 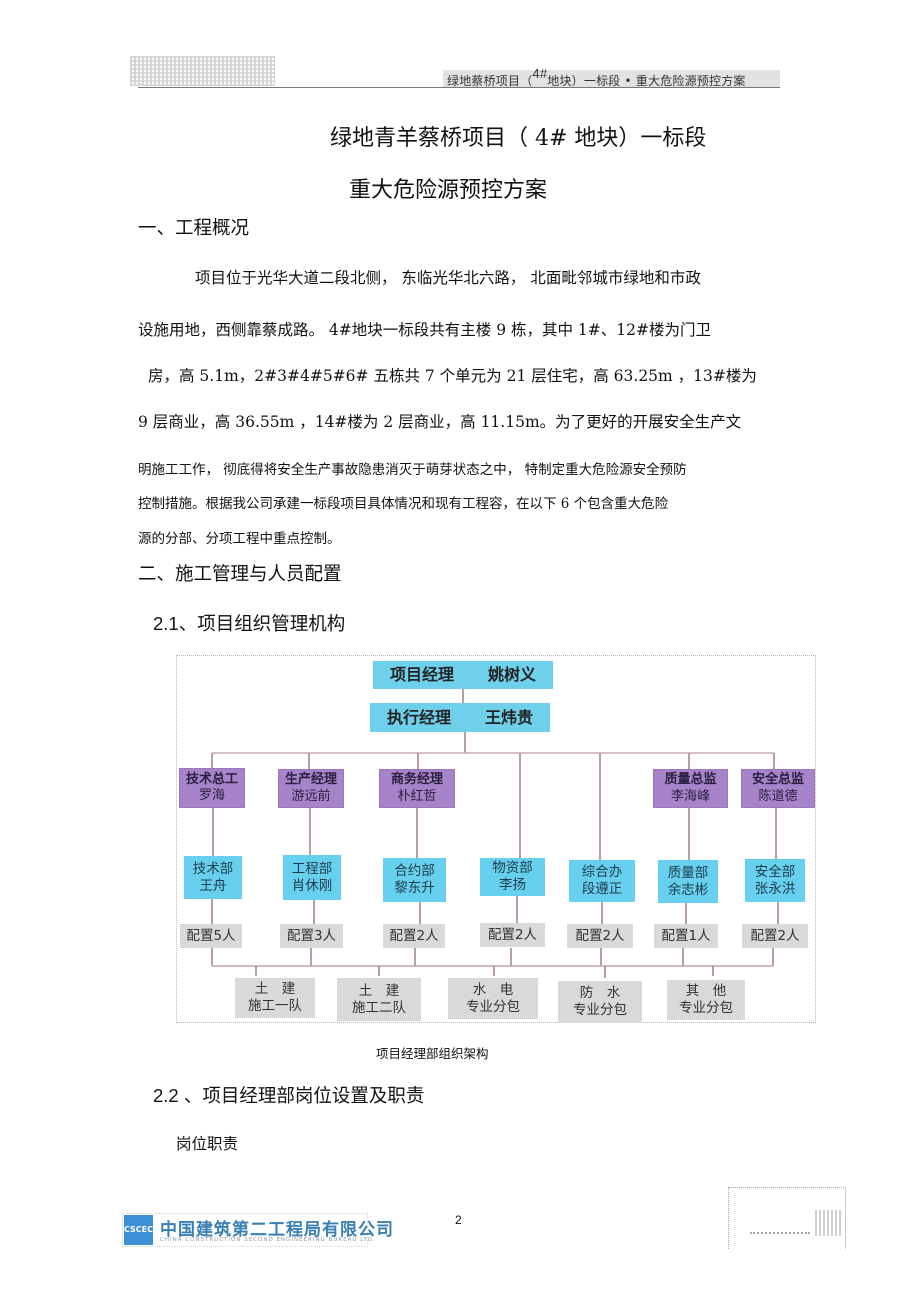 I want to click on header-logo-pattern, so click(x=202, y=71).